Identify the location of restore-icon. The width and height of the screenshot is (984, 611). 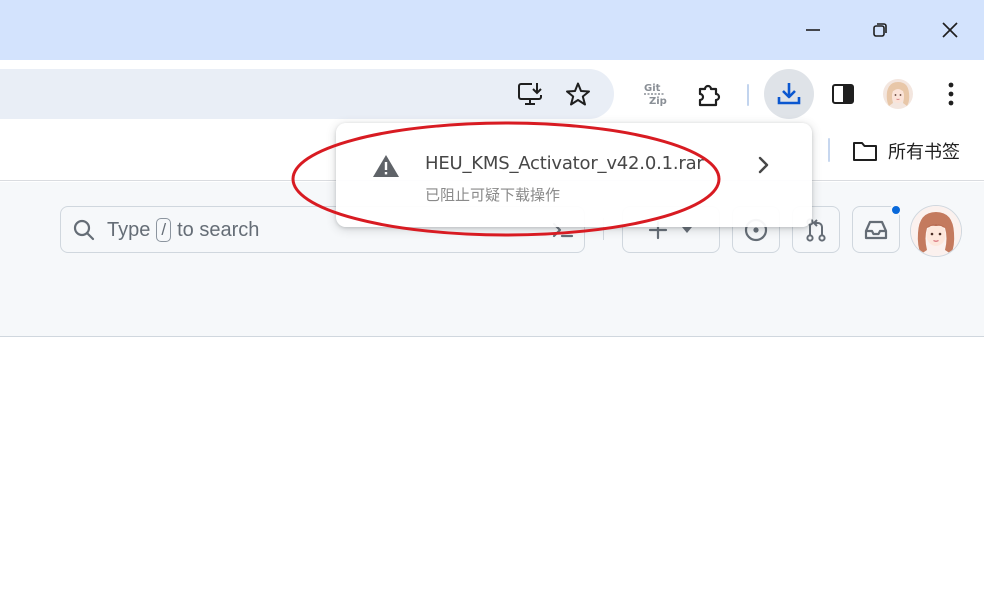
(880, 30).